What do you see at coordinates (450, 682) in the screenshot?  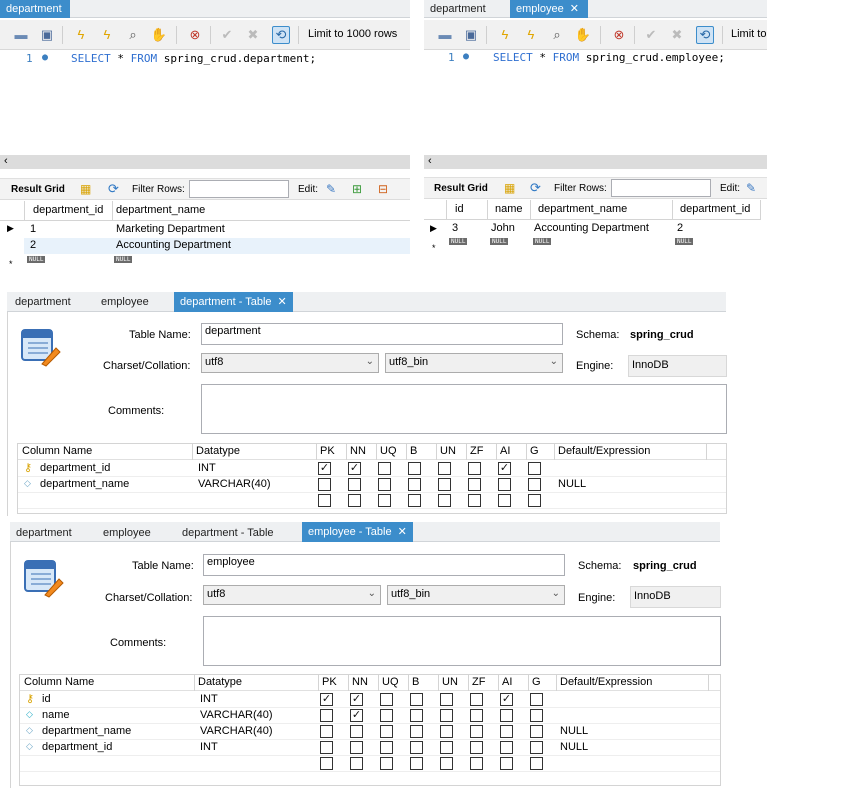 I see `column-header: UN` at bounding box center [450, 682].